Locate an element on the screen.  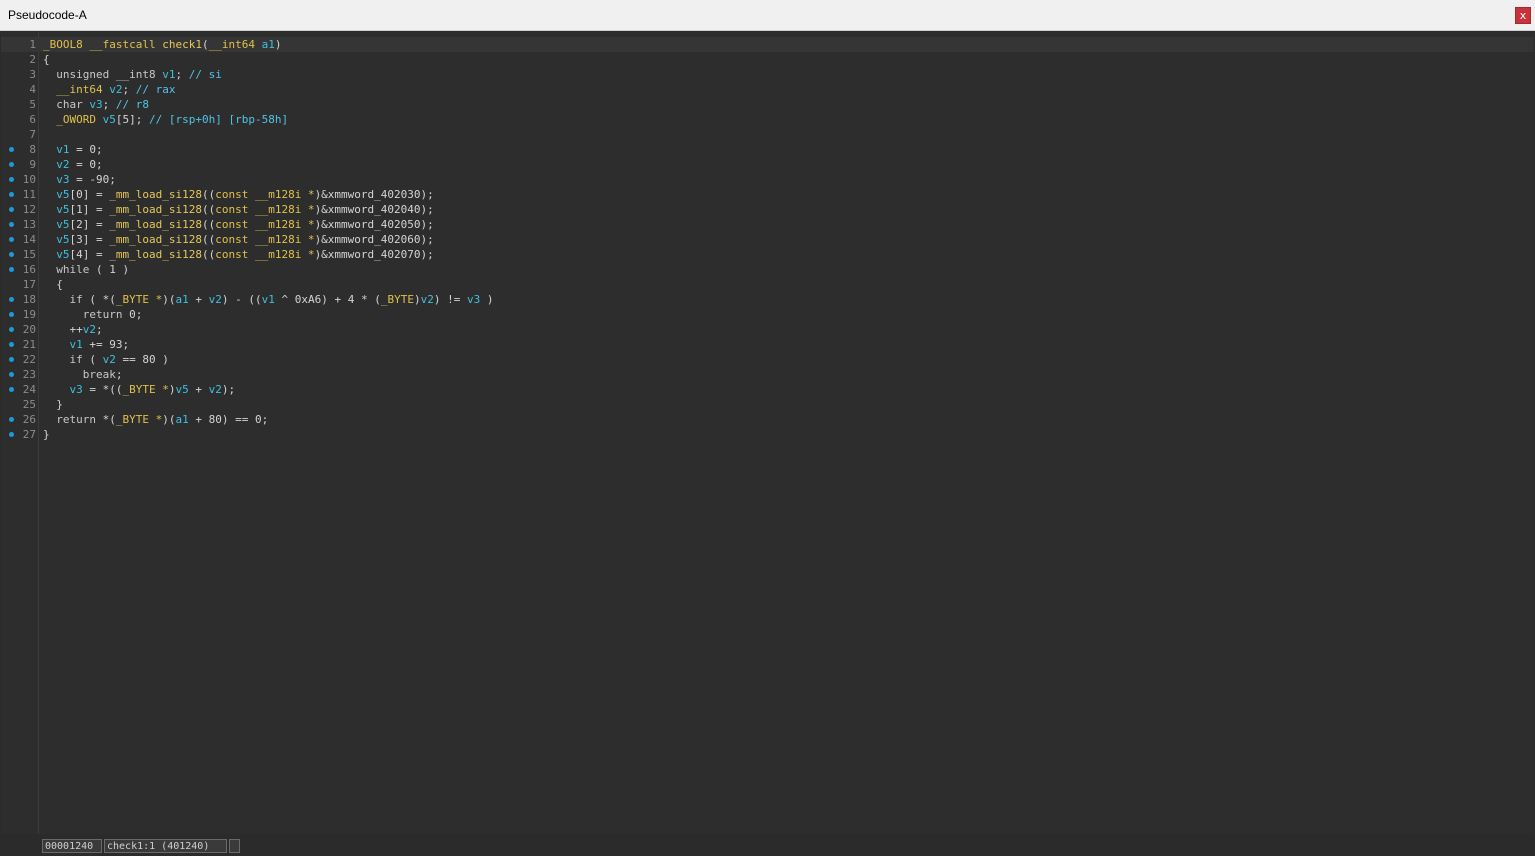
code-text: char v3; // r8 is located at coordinates (96, 104).